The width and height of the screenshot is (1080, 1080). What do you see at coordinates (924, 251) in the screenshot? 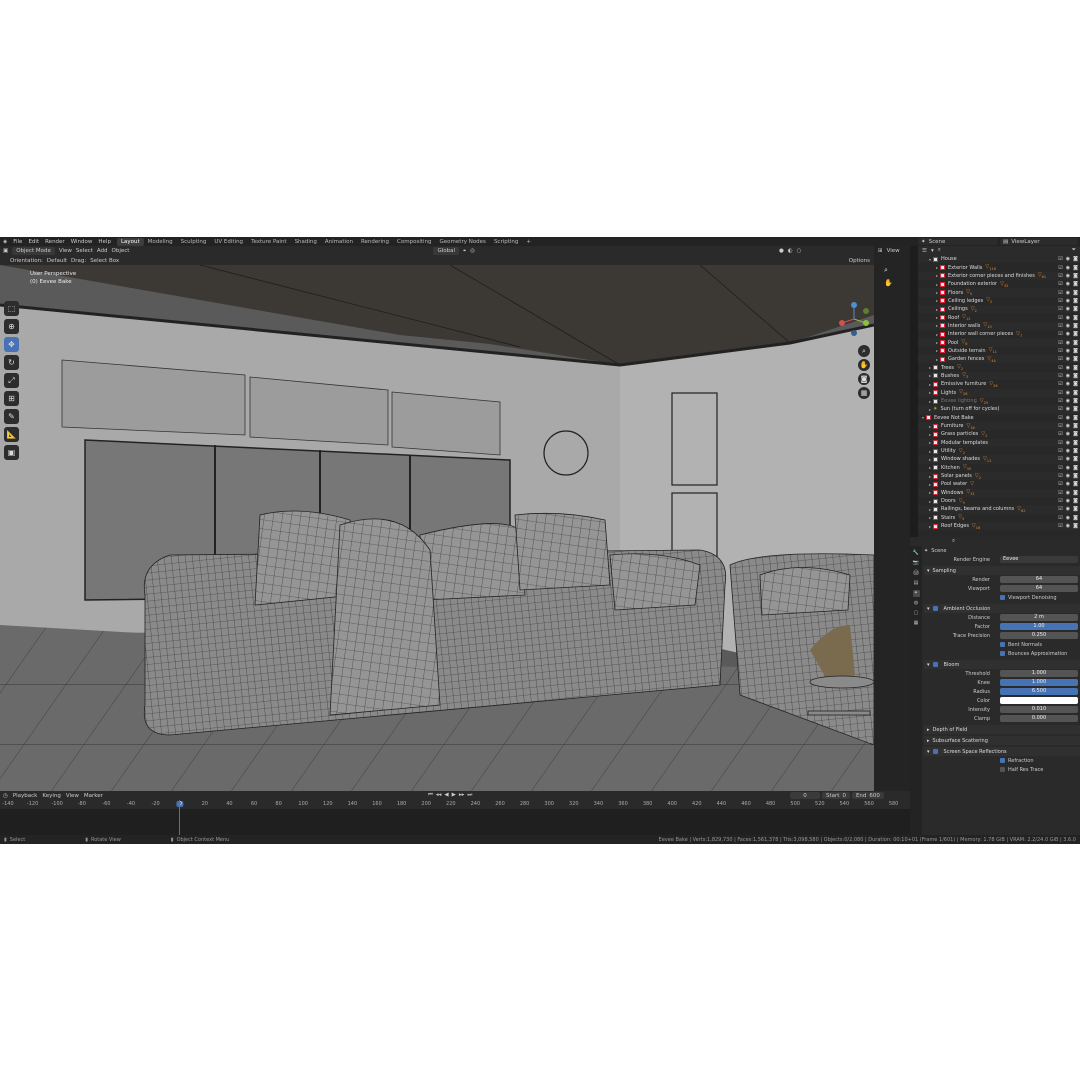
I see `outliner-editor-icon: ☰` at bounding box center [924, 251].